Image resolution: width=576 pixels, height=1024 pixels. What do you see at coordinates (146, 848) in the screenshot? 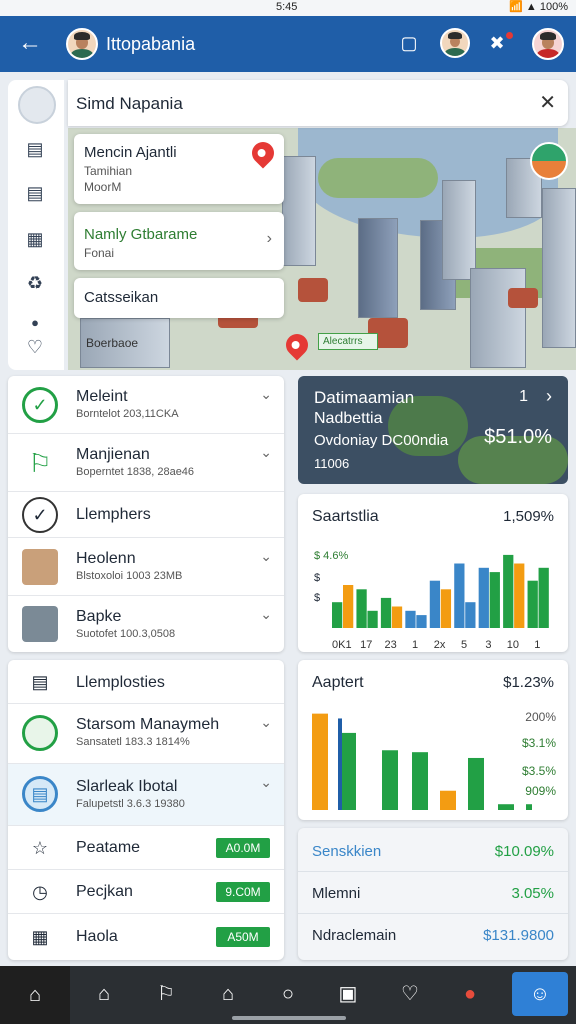
I see `list-item: ☆ Peatame A0.0M` at bounding box center [146, 848].